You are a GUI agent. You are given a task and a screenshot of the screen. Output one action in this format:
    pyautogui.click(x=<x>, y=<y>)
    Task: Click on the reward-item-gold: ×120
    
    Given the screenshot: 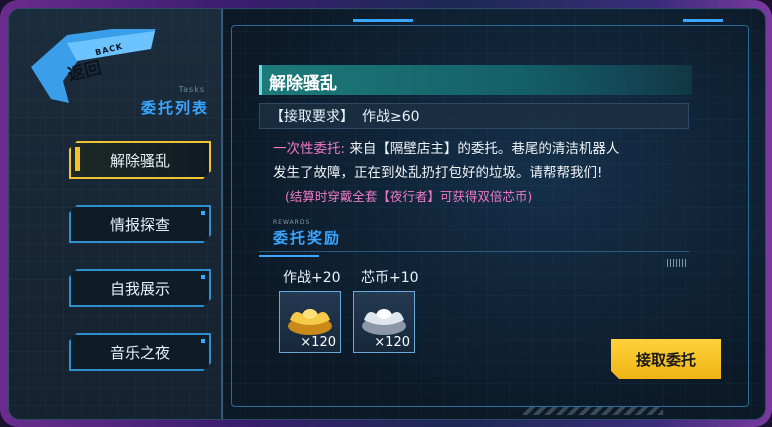 What is the action you would take?
    pyautogui.click(x=310, y=322)
    